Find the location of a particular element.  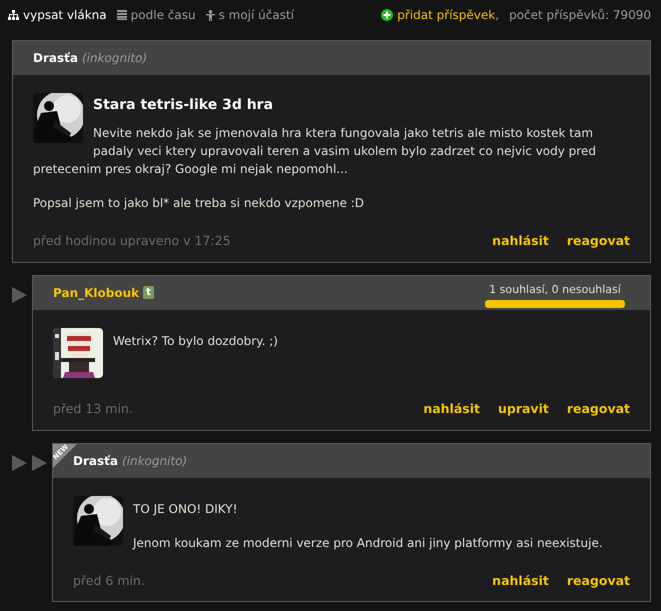

nav-link: s mojí účastí is located at coordinates (250, 15).